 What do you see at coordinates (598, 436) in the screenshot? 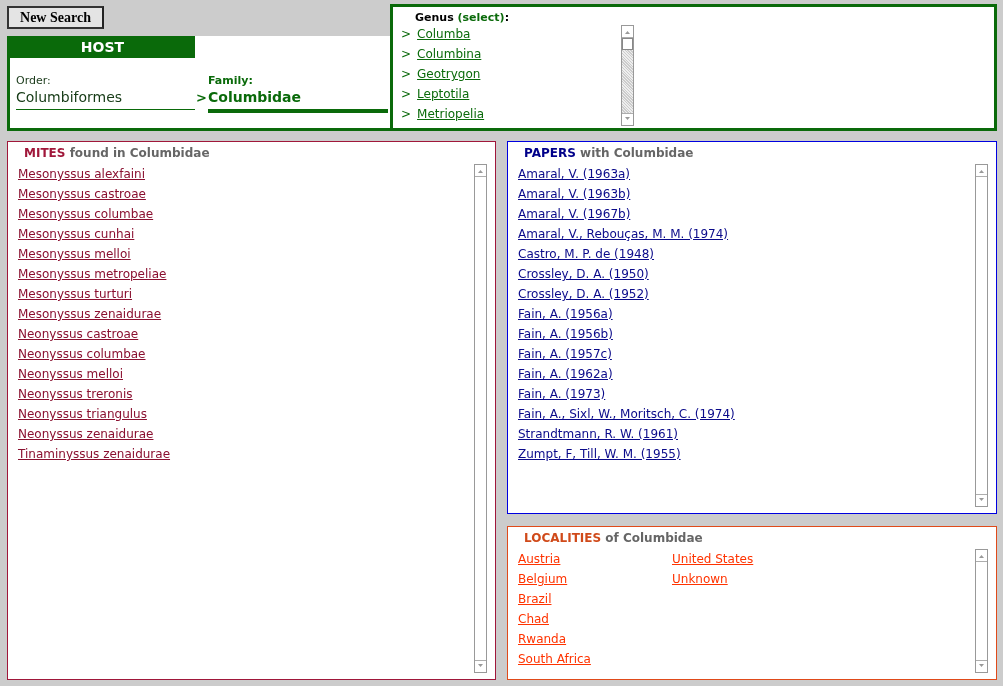
I see `paper-link: Strandtmann, R. W. (1961)` at bounding box center [598, 436].